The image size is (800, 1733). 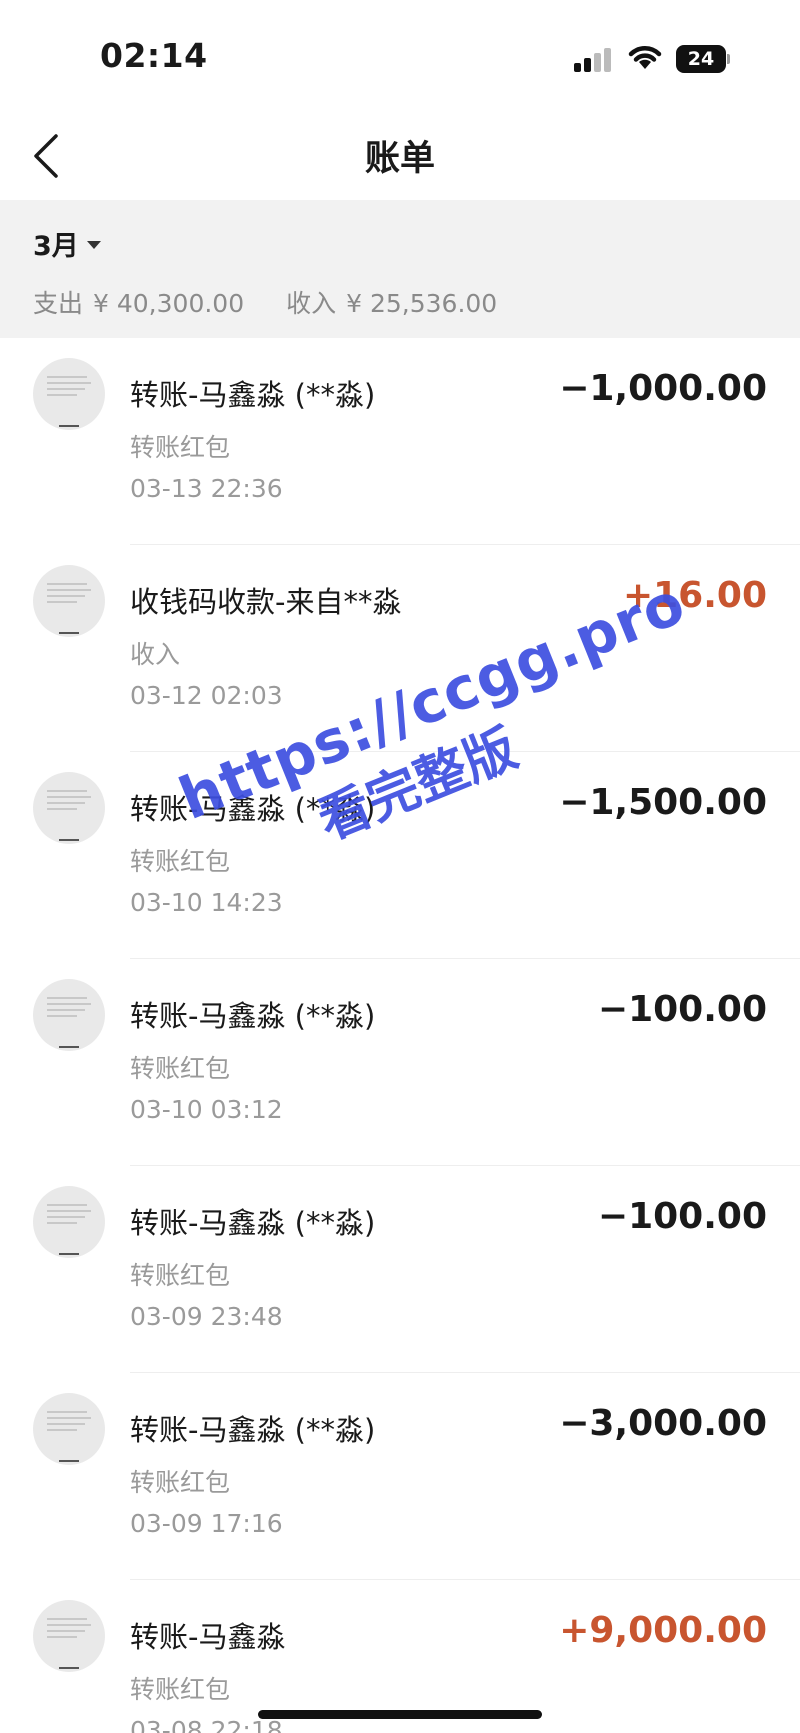 I want to click on status-bar: 02:14 24, so click(x=400, y=55).